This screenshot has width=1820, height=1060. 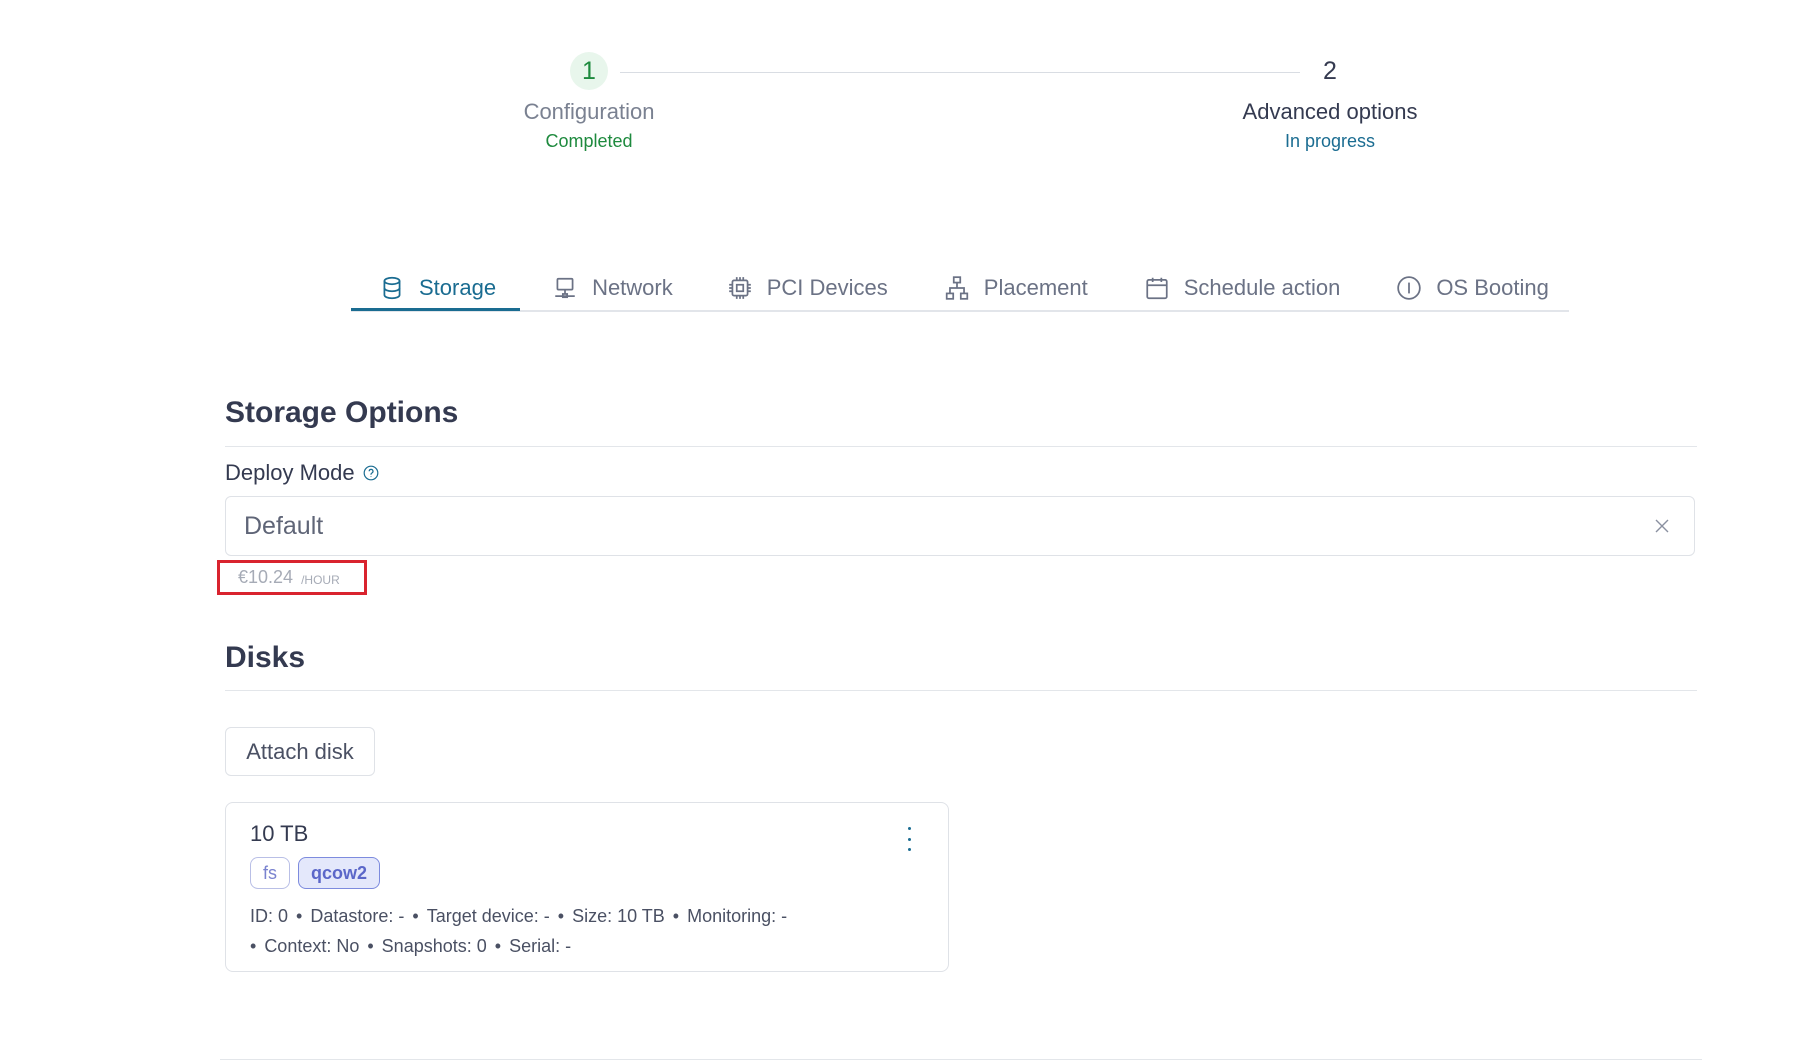 I want to click on tab-os-booting: OS Booting, so click(x=1468, y=288).